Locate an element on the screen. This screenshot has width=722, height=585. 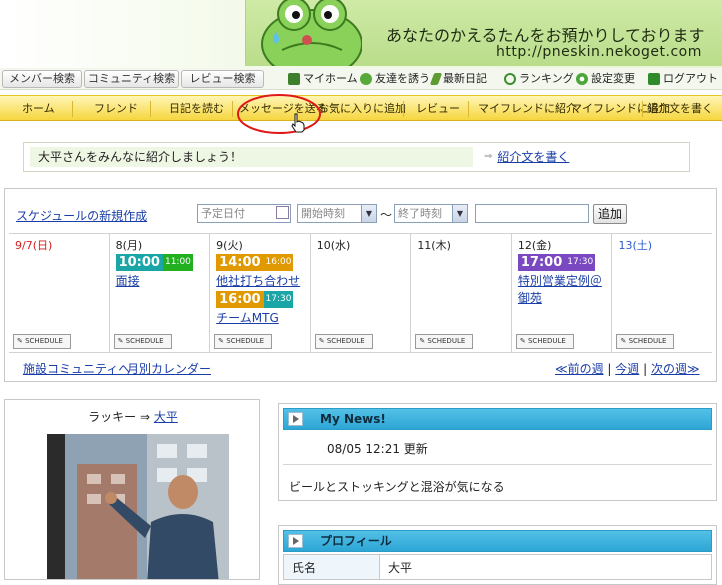
nav-read-diary: 日記を読む is located at coordinates (196, 109).